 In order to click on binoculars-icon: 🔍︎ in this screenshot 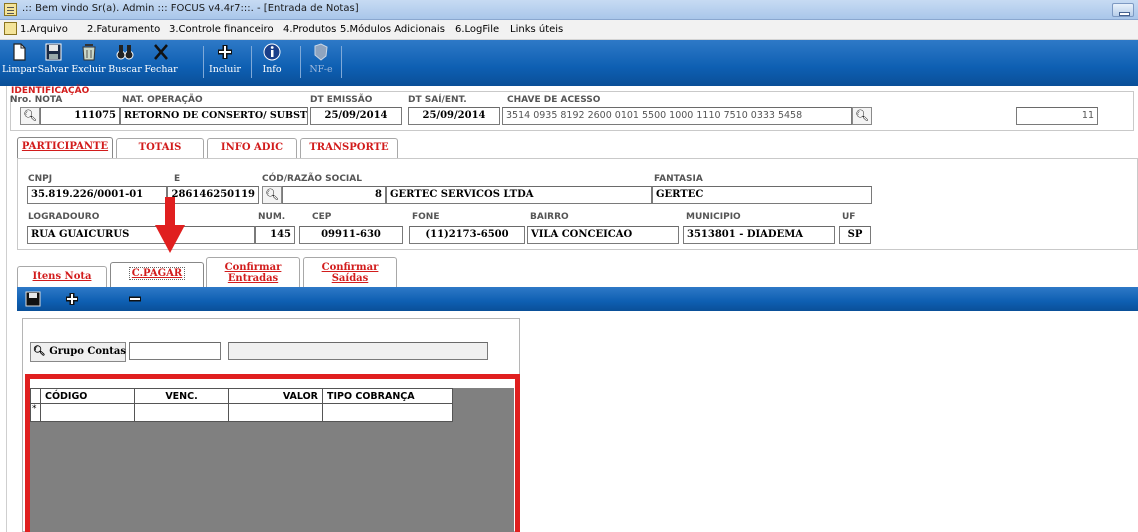, I will do `click(39, 351)`.